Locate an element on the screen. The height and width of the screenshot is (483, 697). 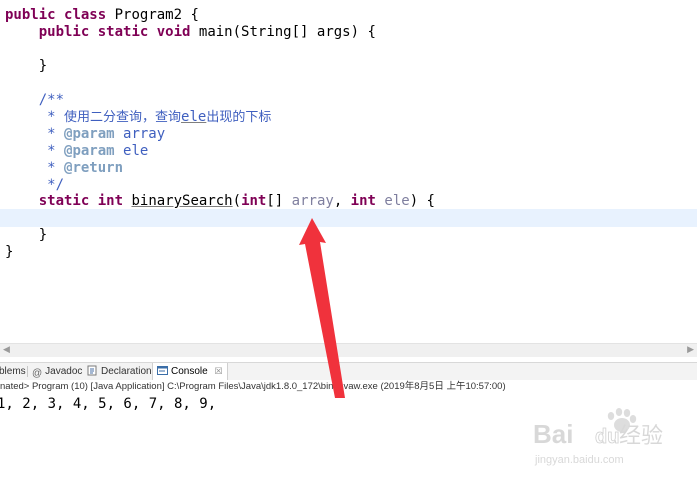
tab-console: Console ☒ is located at coordinates (190, 372).